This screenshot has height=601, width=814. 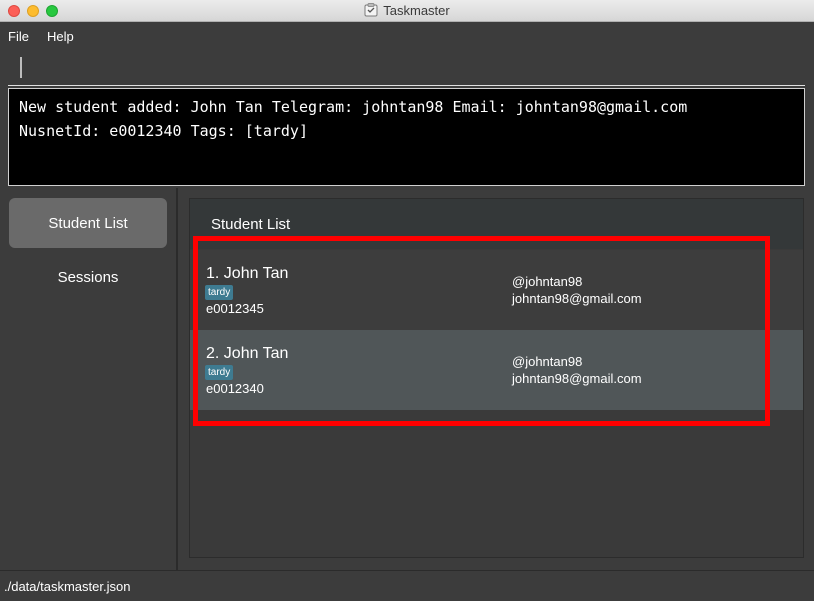 I want to click on window-title: Taskmaster, so click(x=416, y=10).